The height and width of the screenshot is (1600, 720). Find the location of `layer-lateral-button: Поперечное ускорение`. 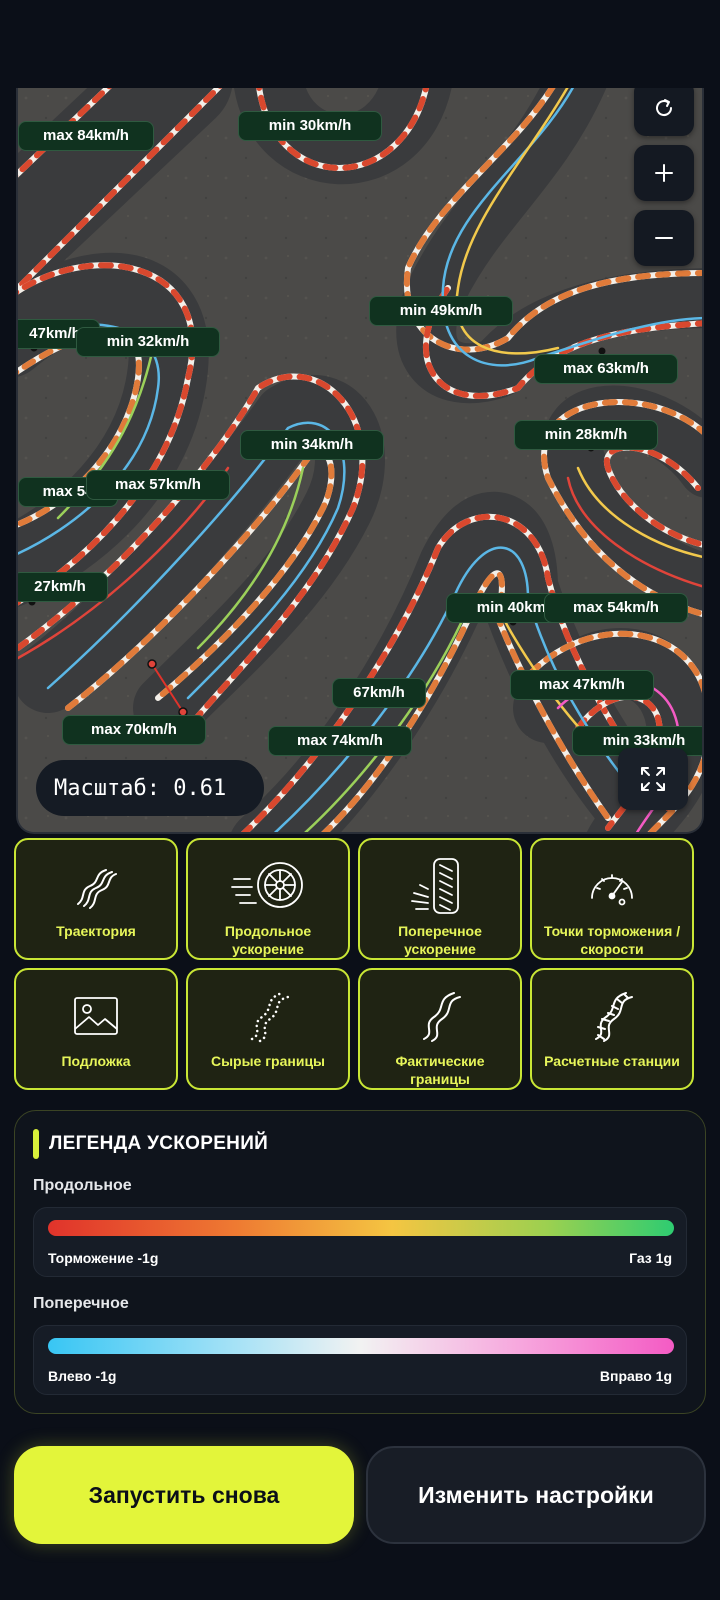

layer-lateral-button: Поперечное ускорение is located at coordinates (440, 899).